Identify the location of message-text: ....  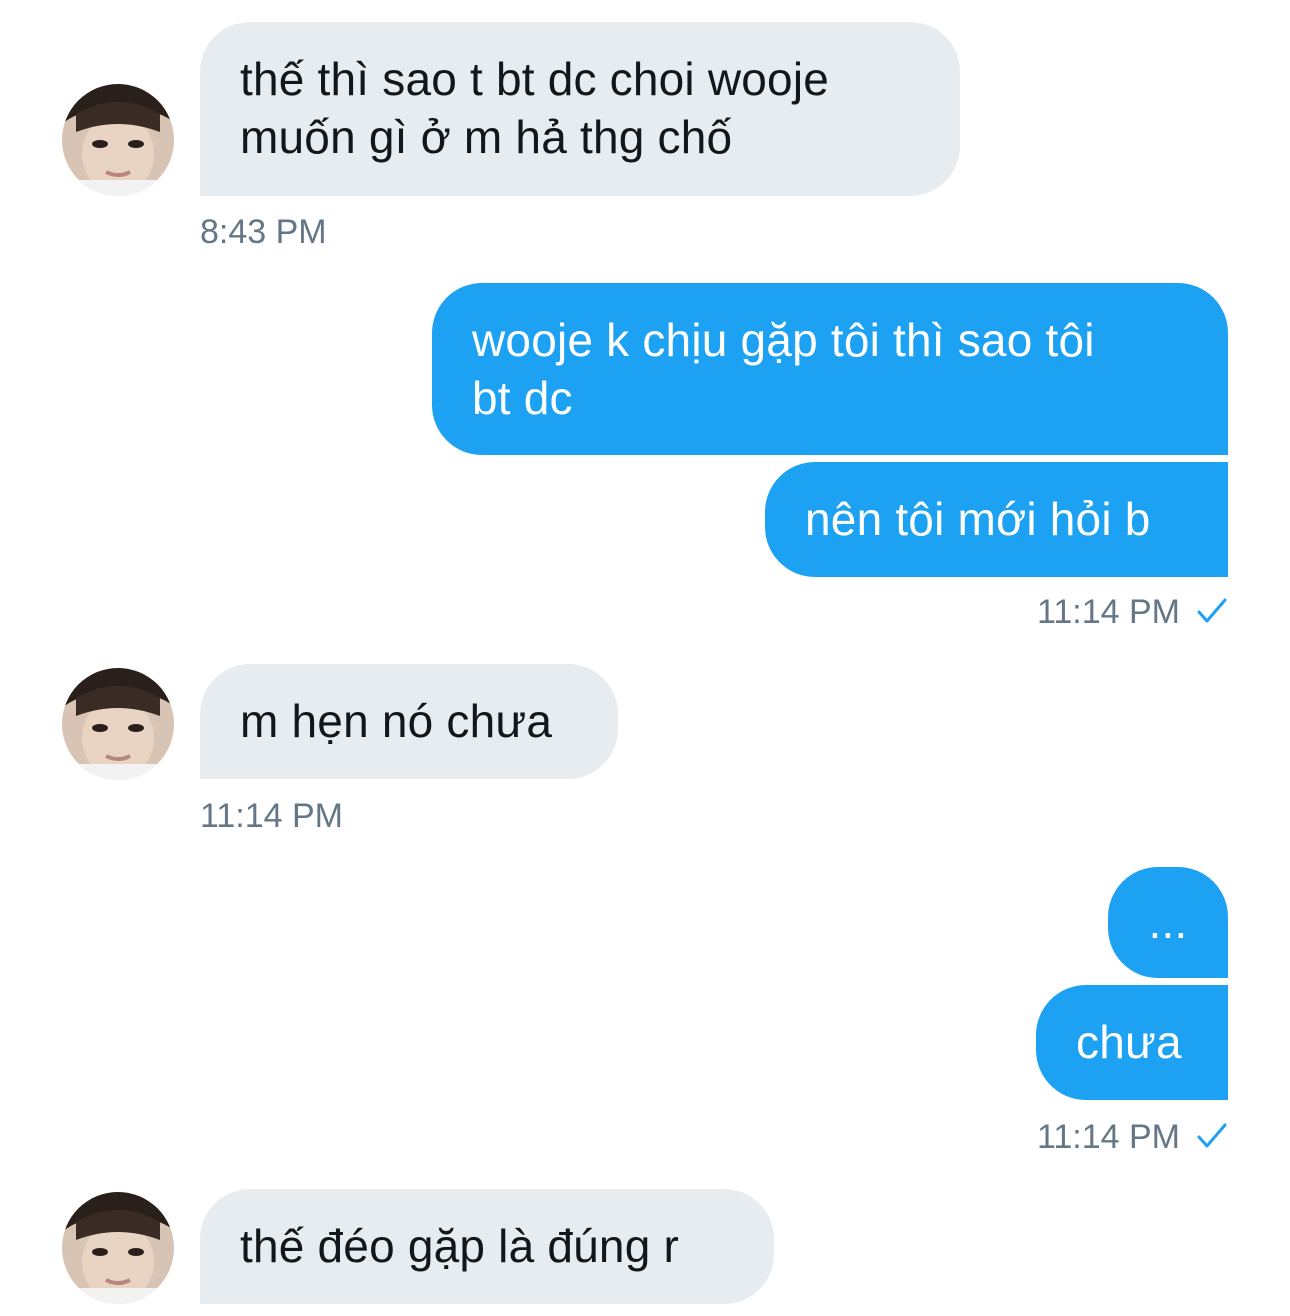
(1168, 922).